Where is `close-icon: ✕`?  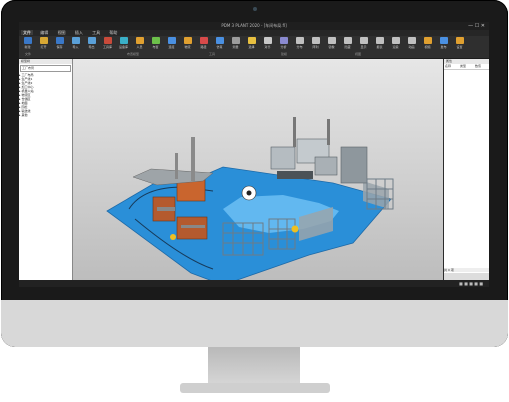 close-icon: ✕ is located at coordinates (483, 26).